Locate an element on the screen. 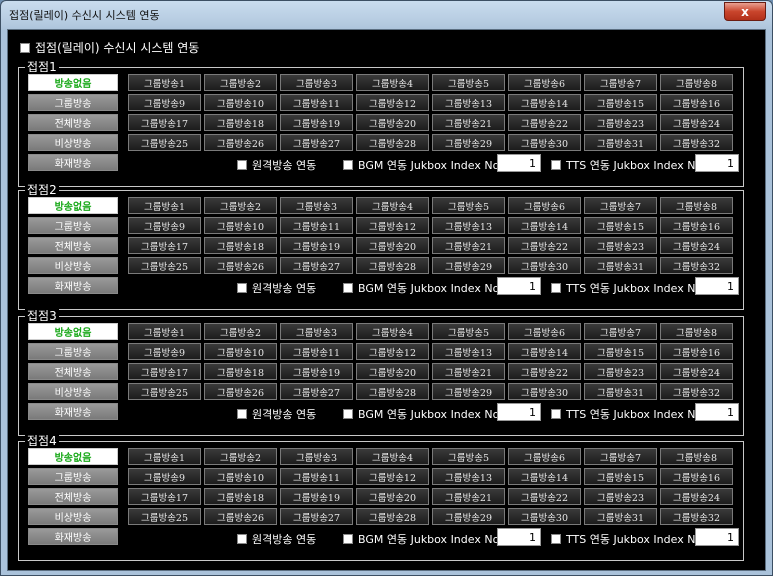 The width and height of the screenshot is (773, 576). group-broadcast-button-22: 그룹방송22 is located at coordinates (544, 496).